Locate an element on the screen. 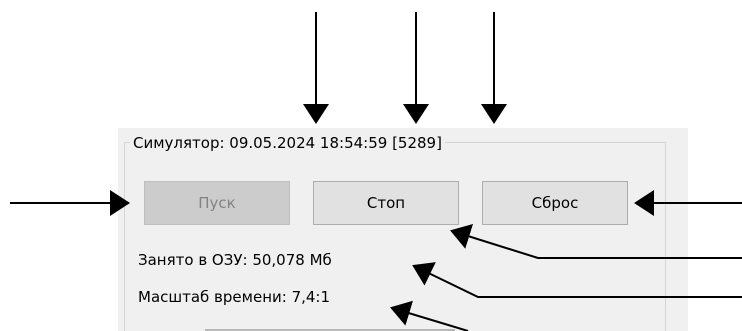  arrow-to-time-scale is located at coordinates (429, 315).